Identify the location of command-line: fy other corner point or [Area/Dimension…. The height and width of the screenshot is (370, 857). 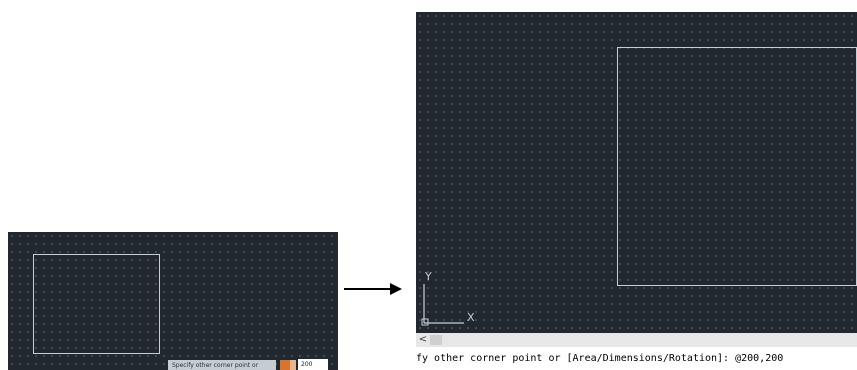
(636, 358).